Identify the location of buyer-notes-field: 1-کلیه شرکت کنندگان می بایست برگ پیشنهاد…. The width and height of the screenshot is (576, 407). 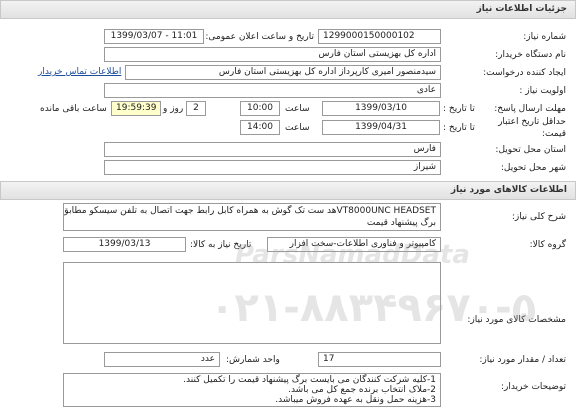
(252, 390).